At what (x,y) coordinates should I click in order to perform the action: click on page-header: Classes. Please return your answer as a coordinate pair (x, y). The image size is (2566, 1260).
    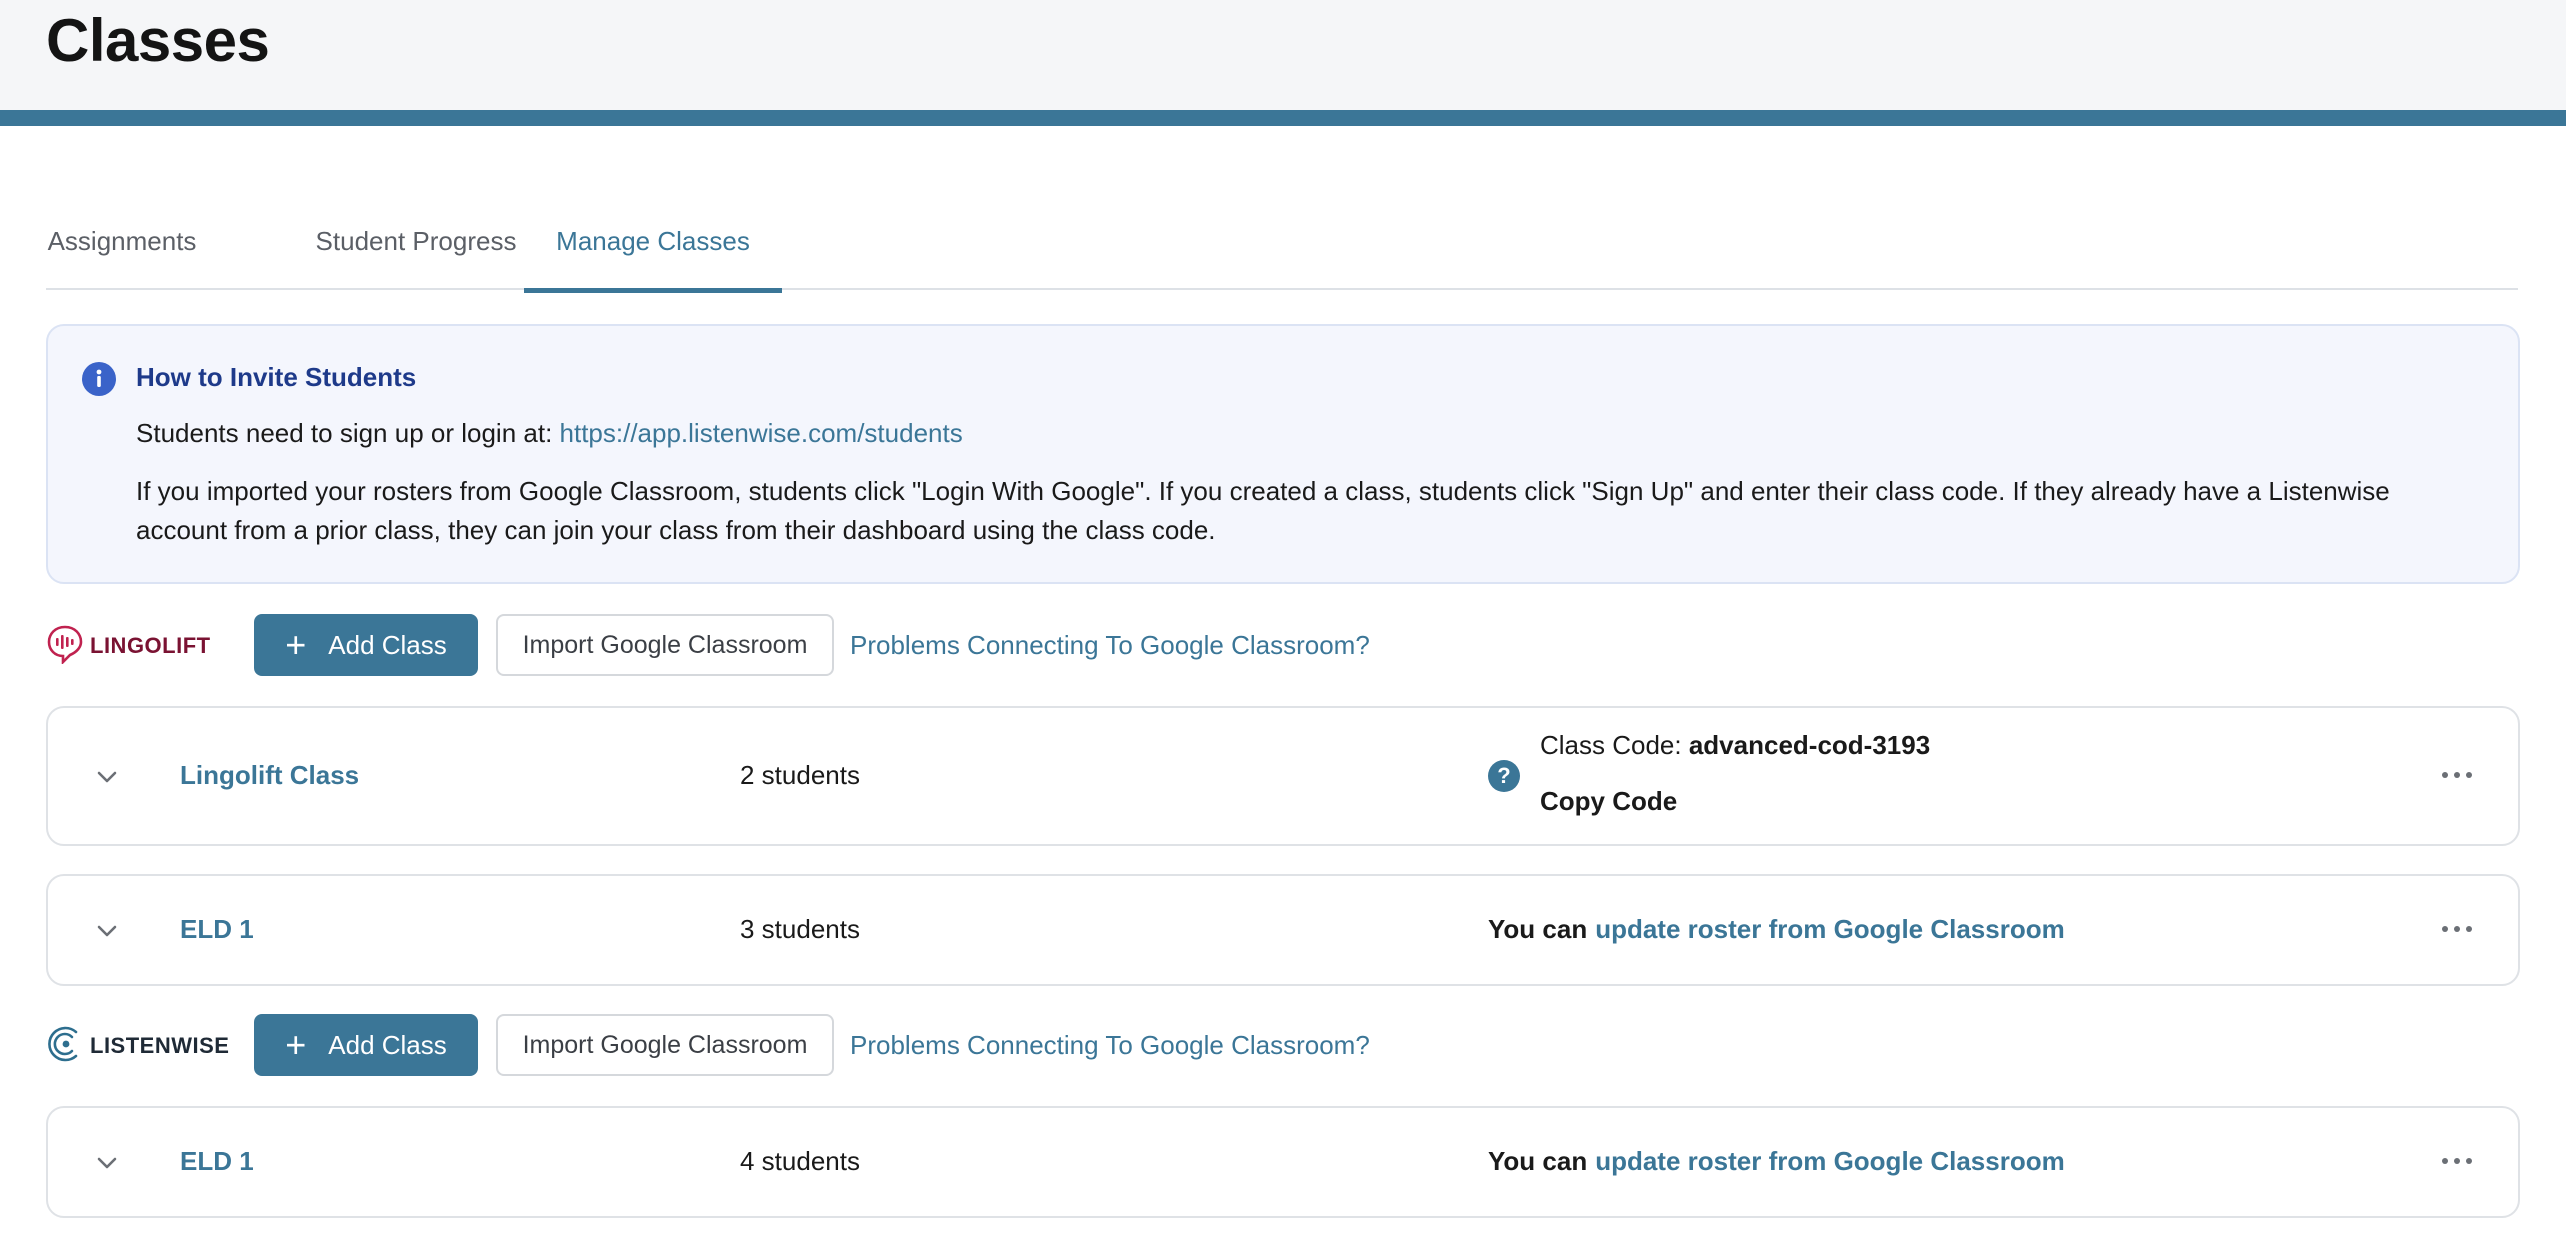
    Looking at the image, I should click on (1283, 55).